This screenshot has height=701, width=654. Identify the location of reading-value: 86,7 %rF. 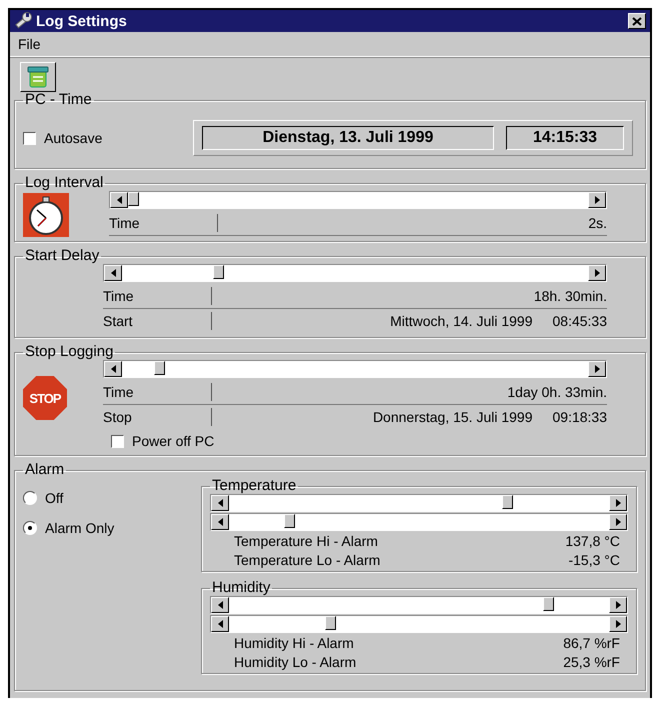
(591, 642).